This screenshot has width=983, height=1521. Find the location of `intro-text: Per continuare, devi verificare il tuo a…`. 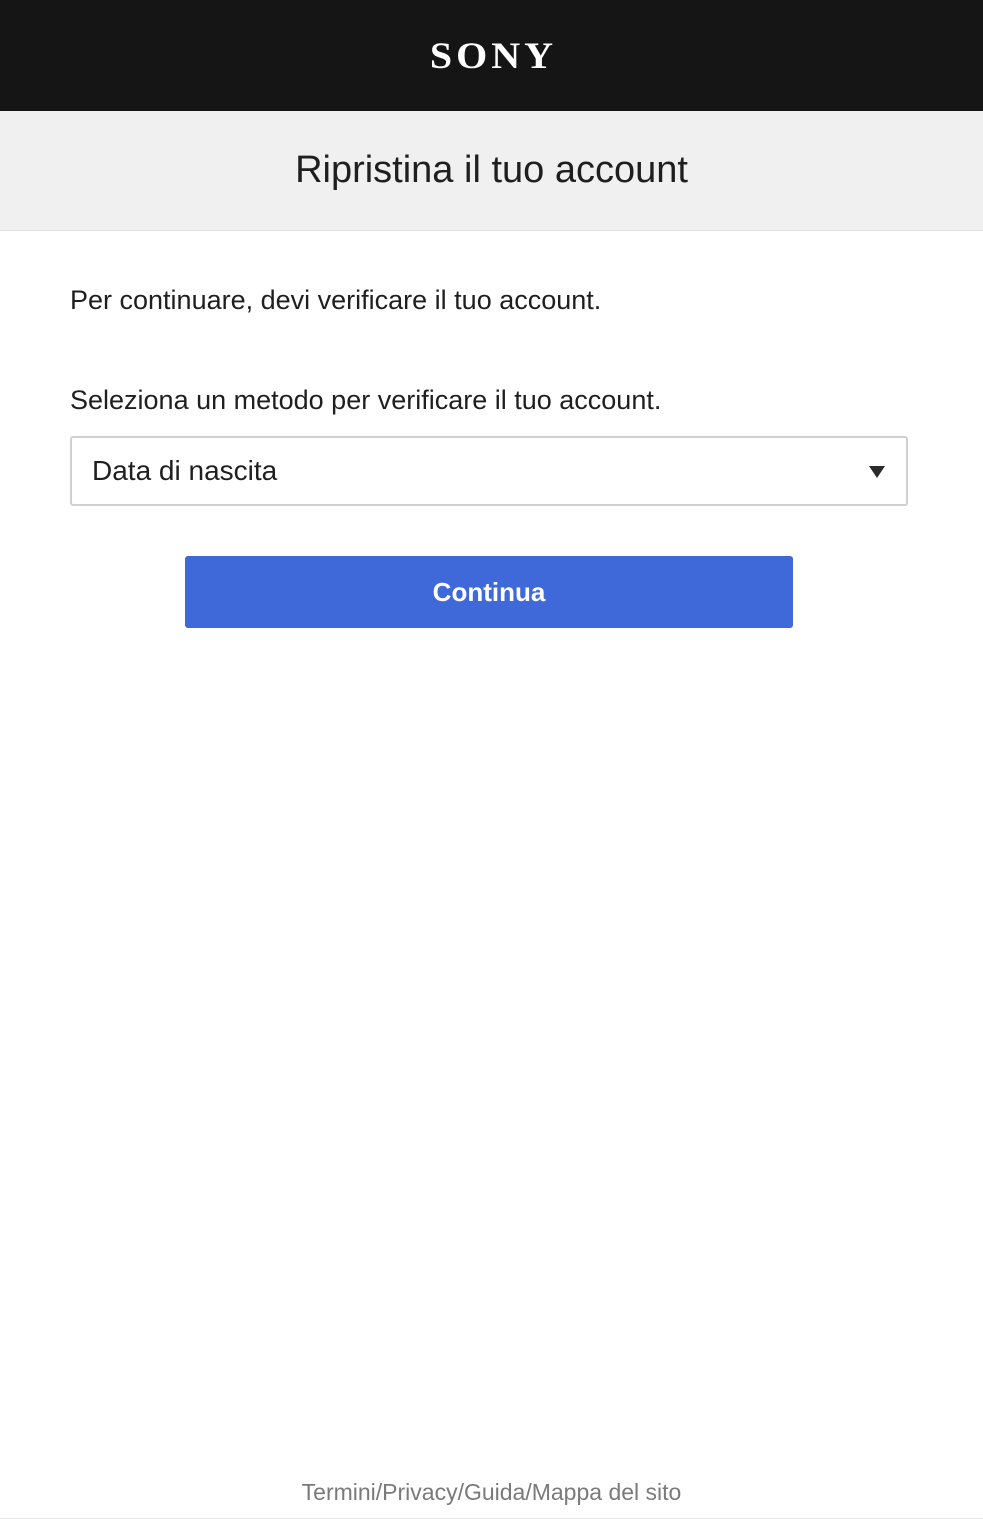

intro-text: Per continuare, devi verificare il tuo a… is located at coordinates (336, 300).